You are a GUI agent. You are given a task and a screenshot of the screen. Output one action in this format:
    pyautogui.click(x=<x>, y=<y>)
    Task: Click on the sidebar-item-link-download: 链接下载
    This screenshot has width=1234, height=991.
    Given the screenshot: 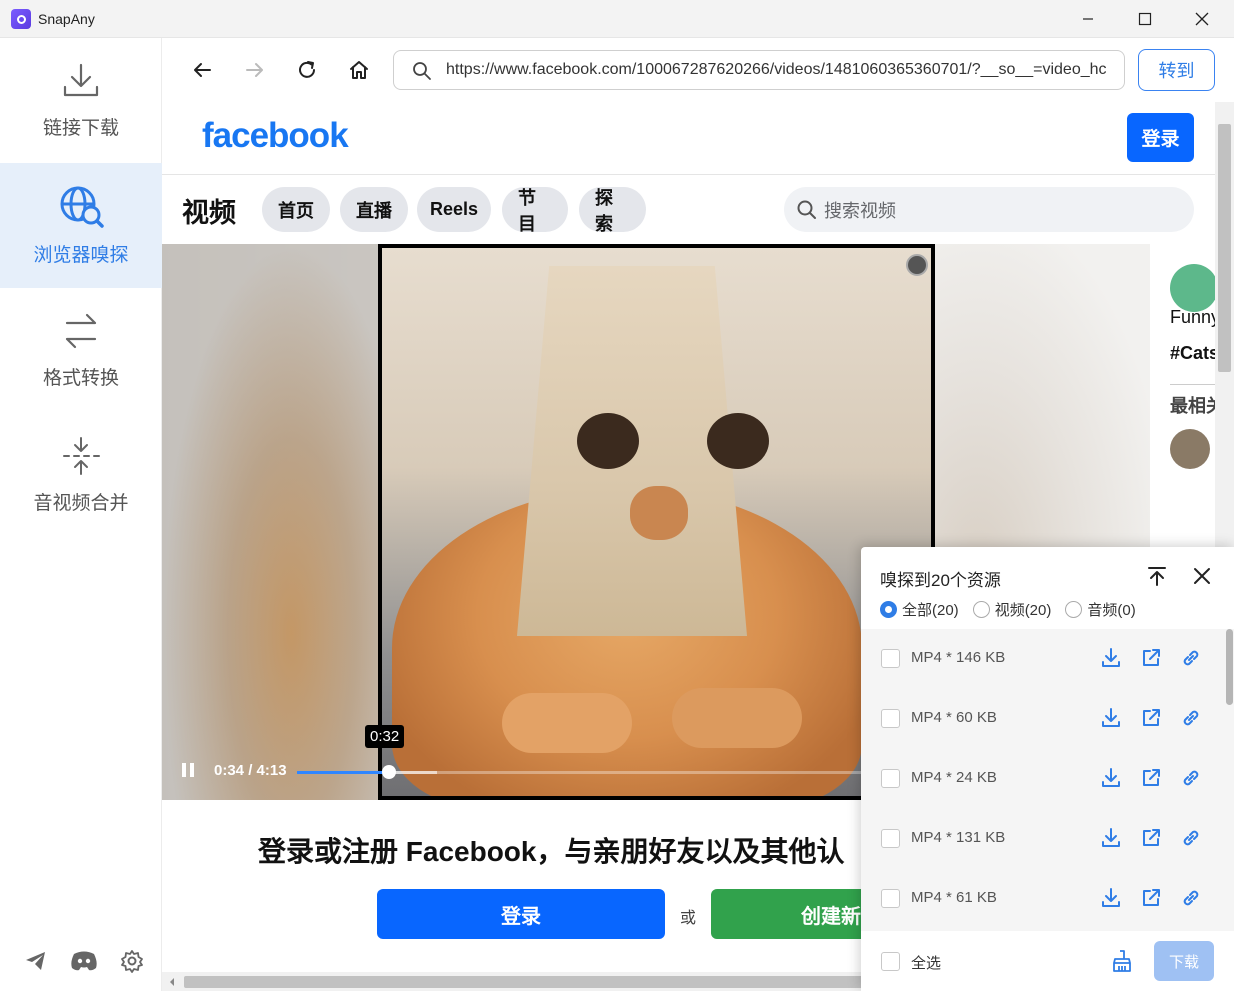 What is the action you would take?
    pyautogui.click(x=81, y=100)
    